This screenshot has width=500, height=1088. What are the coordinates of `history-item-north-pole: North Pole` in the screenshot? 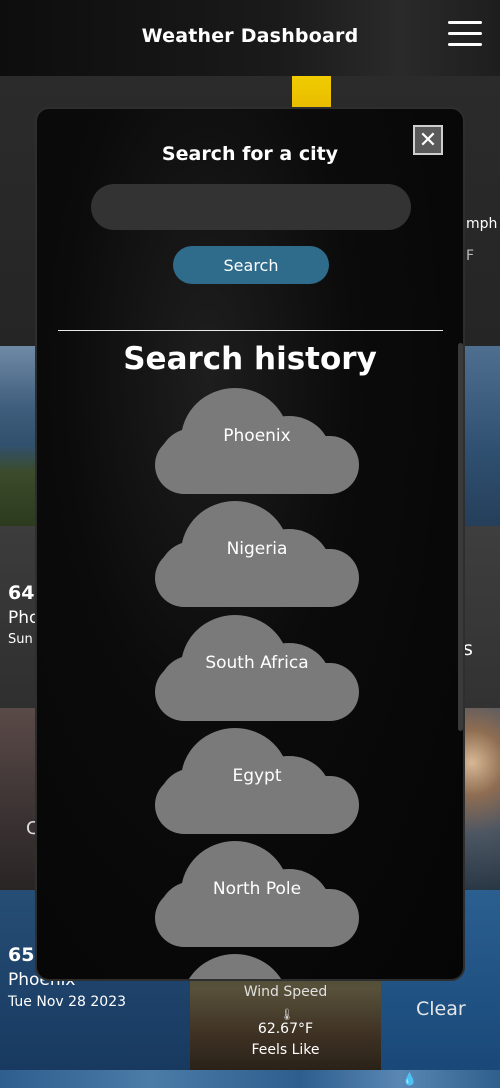 It's located at (257, 895).